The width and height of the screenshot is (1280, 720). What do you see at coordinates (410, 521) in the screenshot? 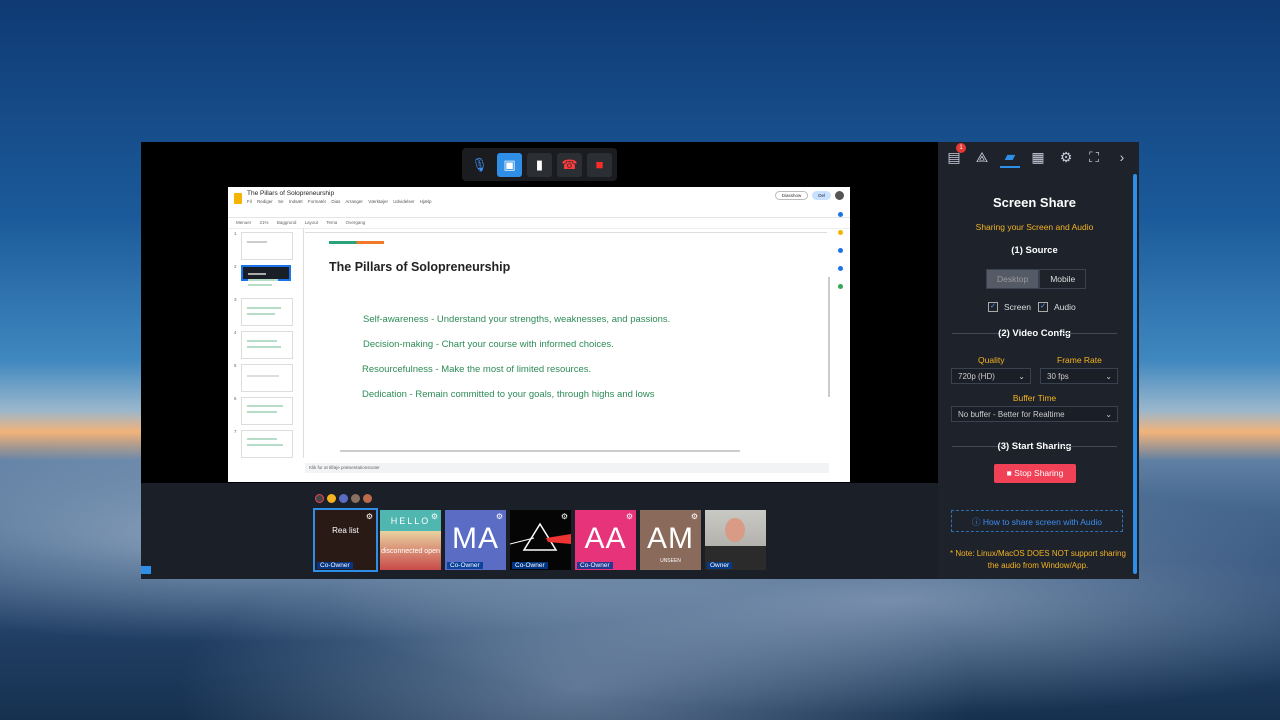
I see `participant-label: HELLO` at bounding box center [410, 521].